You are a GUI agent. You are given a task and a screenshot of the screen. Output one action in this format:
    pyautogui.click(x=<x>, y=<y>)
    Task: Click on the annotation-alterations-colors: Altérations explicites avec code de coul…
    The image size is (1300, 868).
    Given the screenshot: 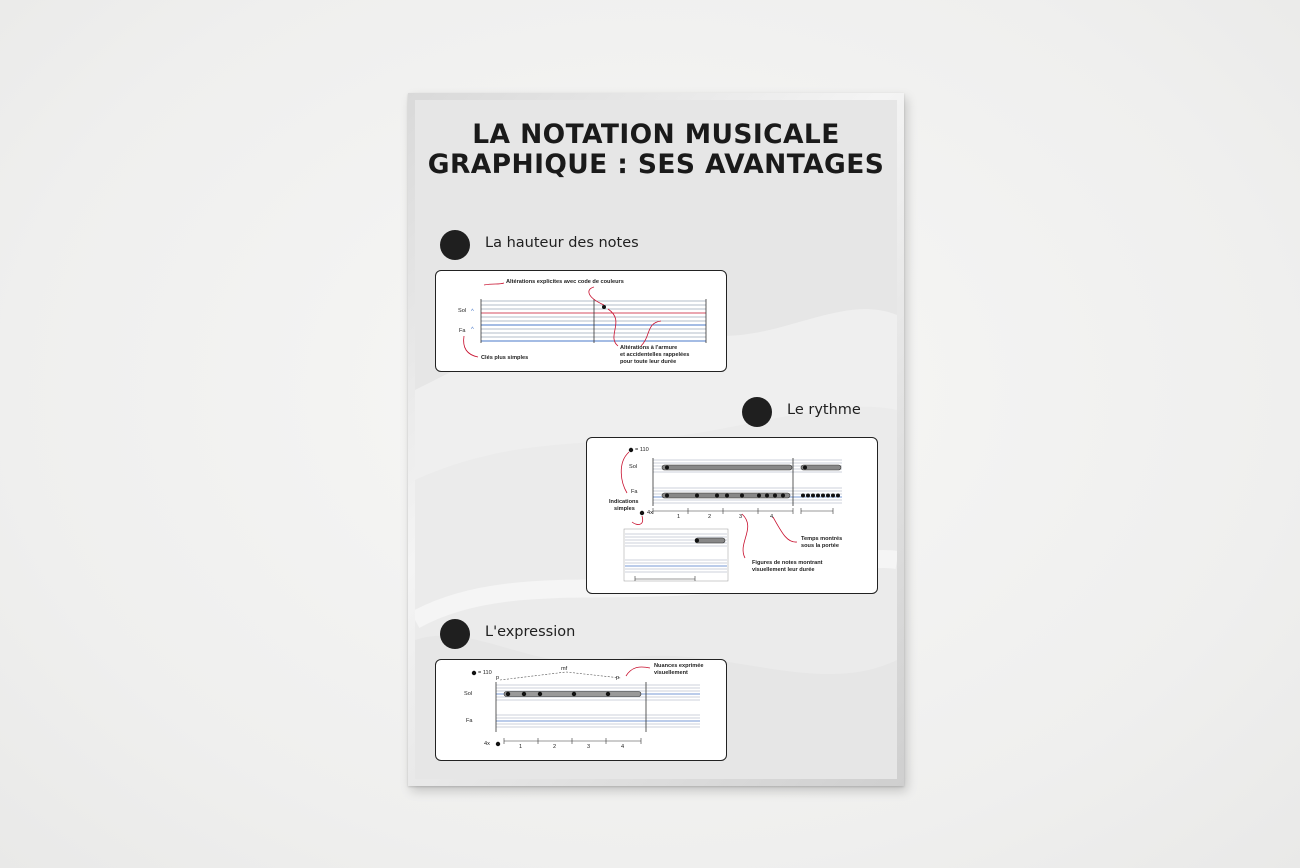 What is the action you would take?
    pyautogui.click(x=565, y=282)
    